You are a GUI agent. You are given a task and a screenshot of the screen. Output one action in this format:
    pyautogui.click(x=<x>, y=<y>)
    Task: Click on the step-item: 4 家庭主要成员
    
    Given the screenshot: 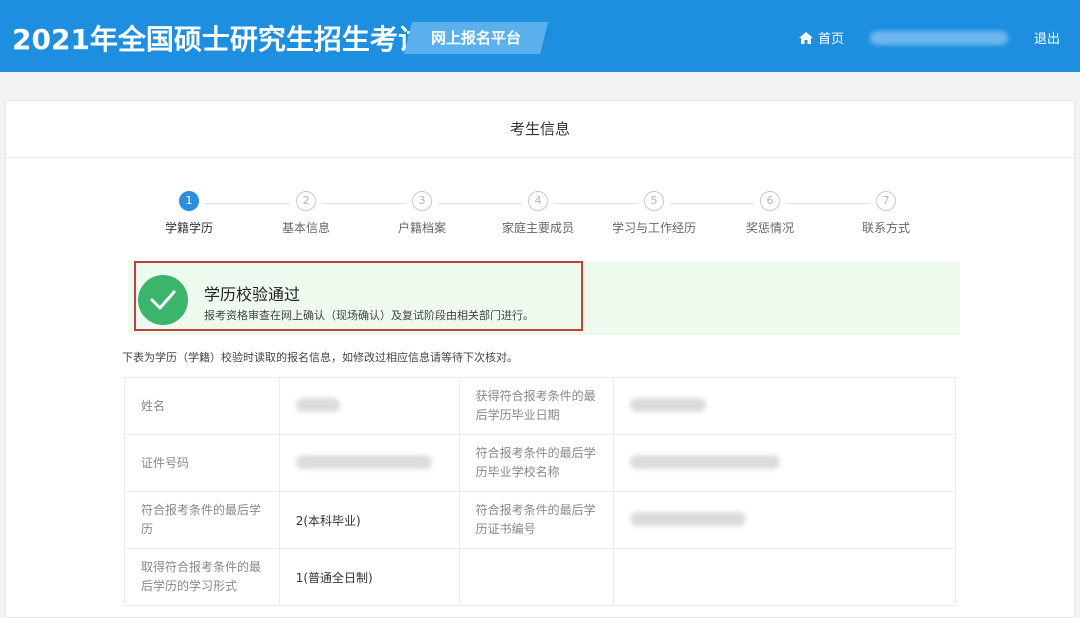 What is the action you would take?
    pyautogui.click(x=538, y=213)
    